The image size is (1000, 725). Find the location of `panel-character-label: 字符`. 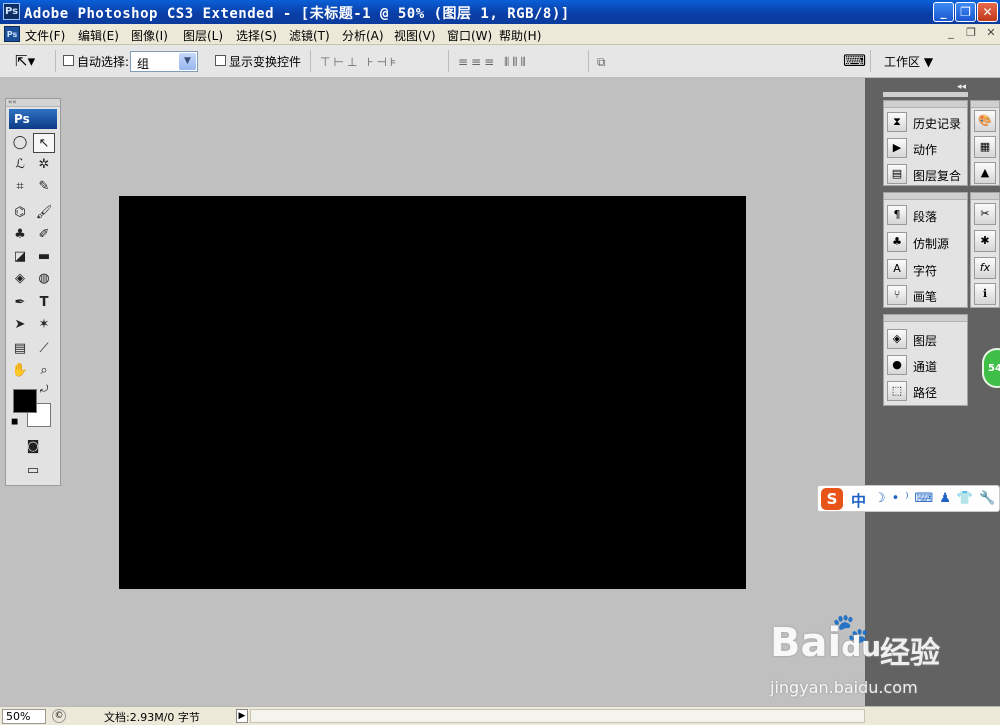

panel-character-label: 字符 is located at coordinates (925, 271).